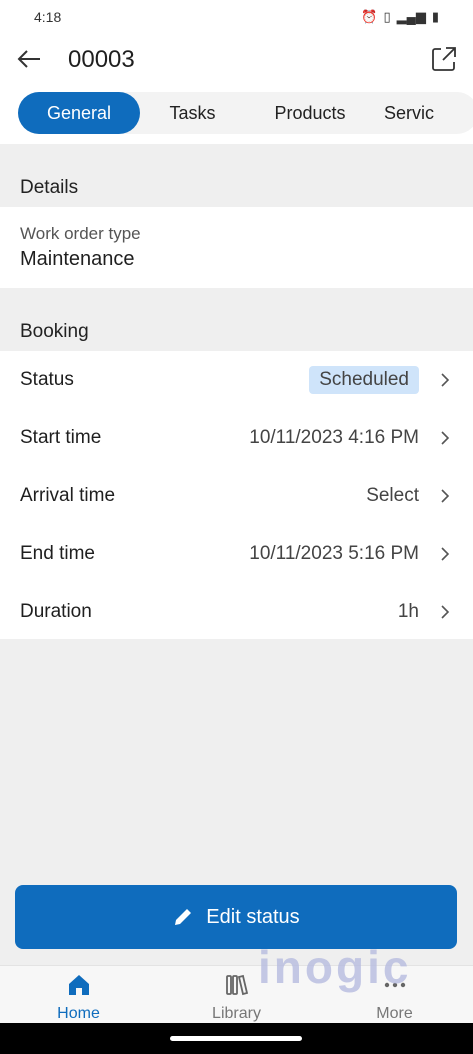 The image size is (473, 1054). What do you see at coordinates (334, 553) in the screenshot?
I see `end-time-value: 10/11/2023 5:16 PM` at bounding box center [334, 553].